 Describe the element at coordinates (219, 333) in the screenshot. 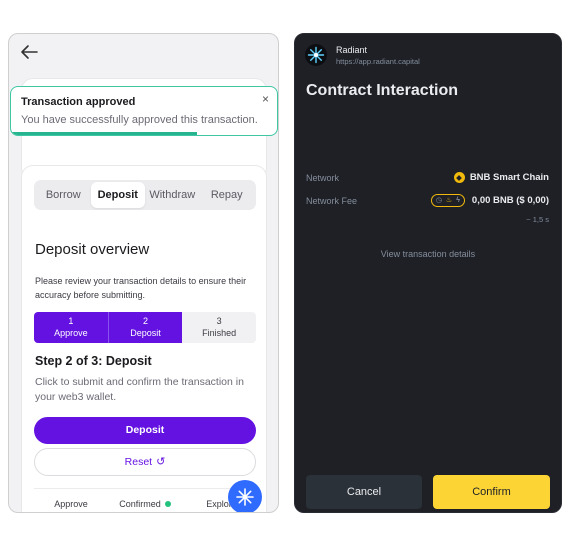

I see `step-label: Finished` at that location.